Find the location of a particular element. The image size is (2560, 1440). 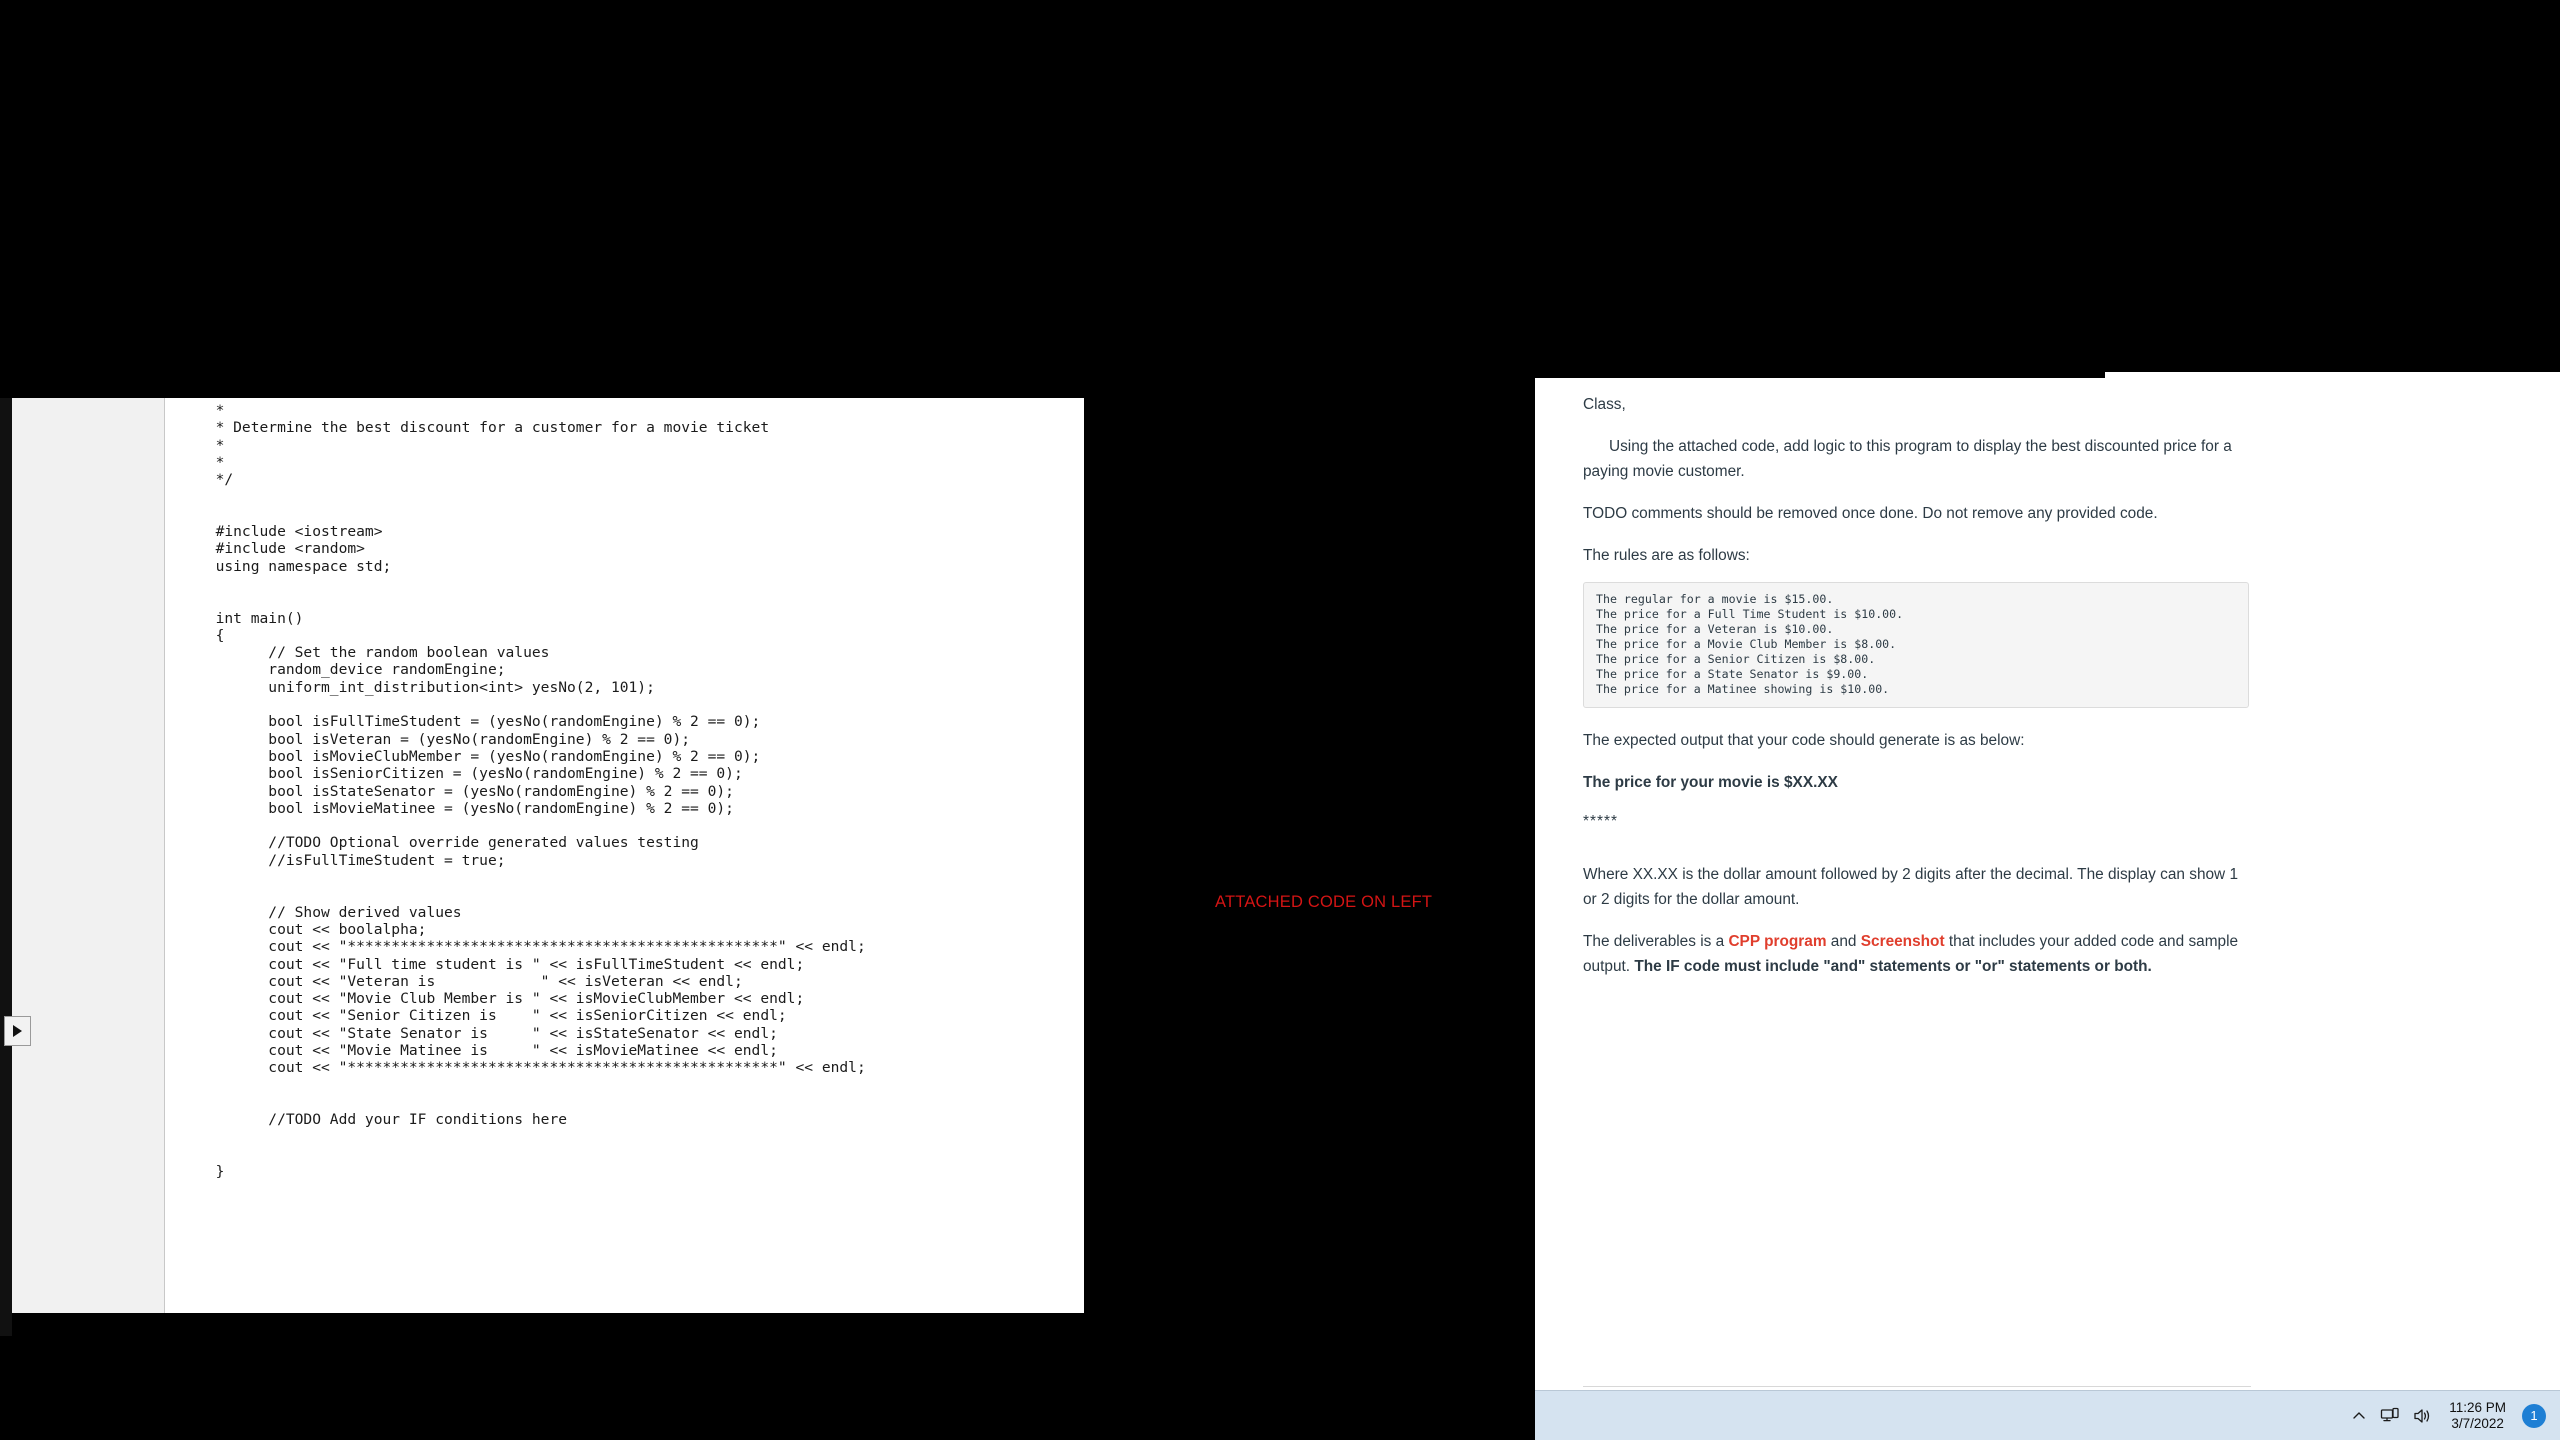

greeting-text: Class, is located at coordinates (1604, 404).